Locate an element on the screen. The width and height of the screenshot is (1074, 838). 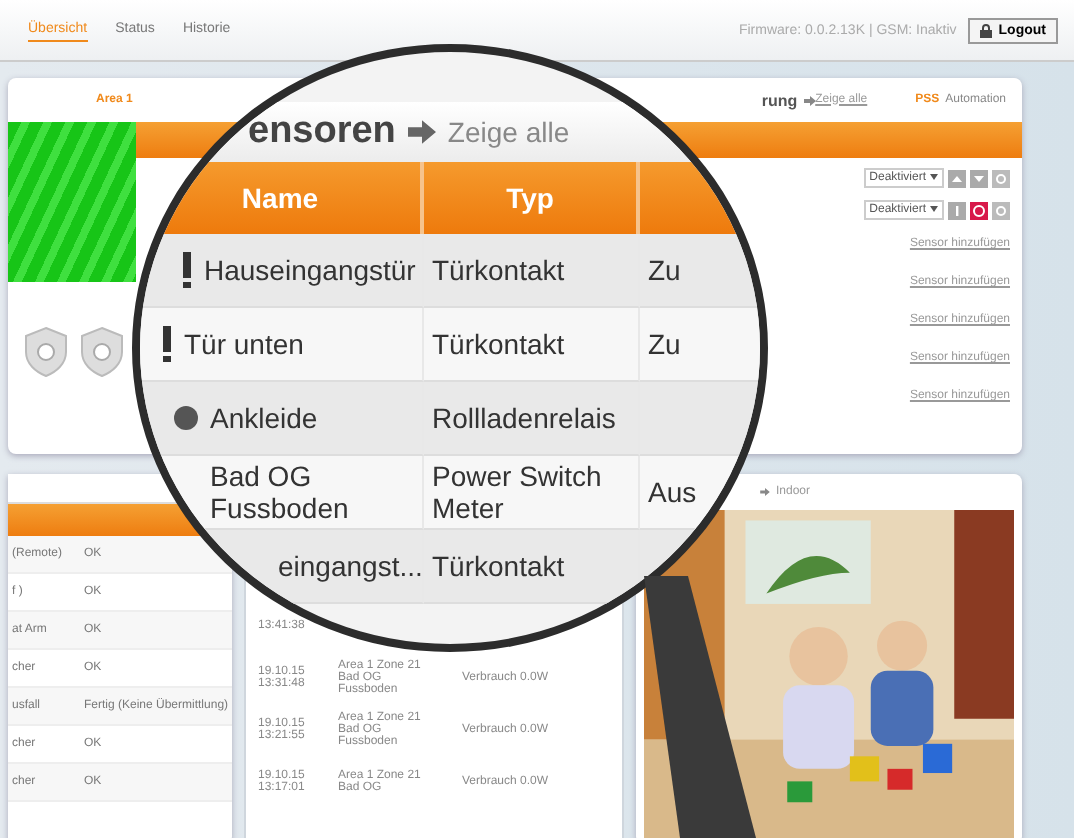
column-header: Typ is located at coordinates (532, 198).